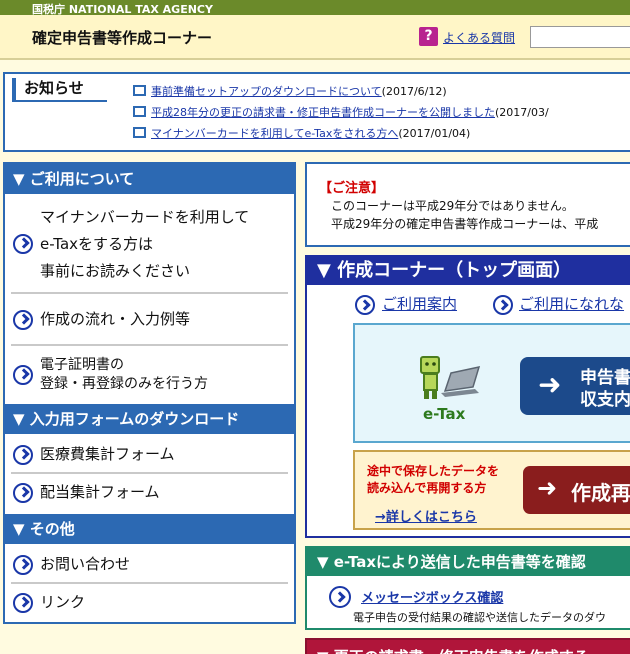  I want to click on notice-date: (2017/6/12), so click(414, 91).